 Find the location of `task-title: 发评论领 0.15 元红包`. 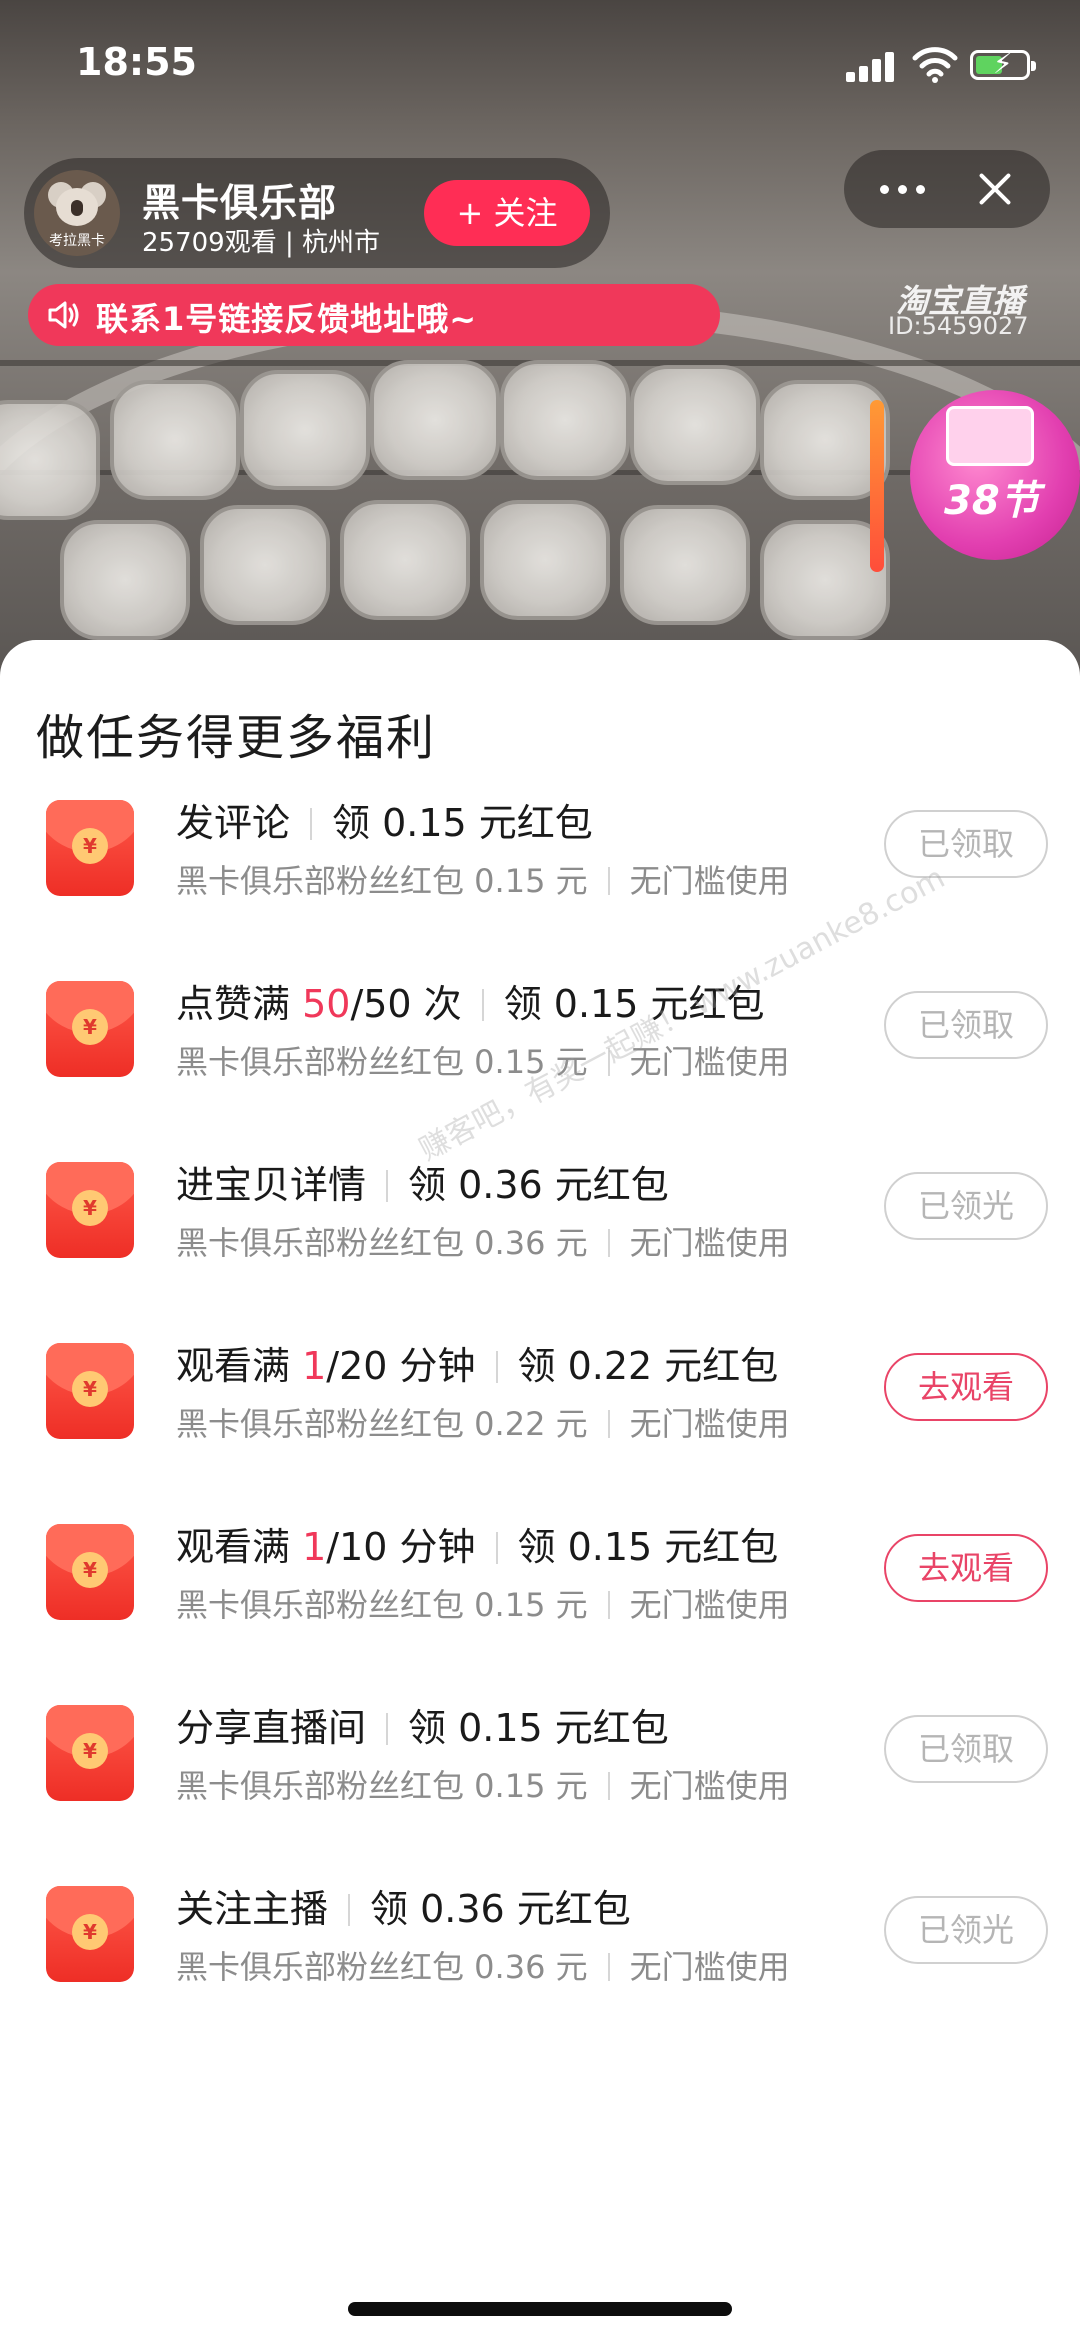

task-title: 发评论领 0.15 元红包 is located at coordinates (384, 819).